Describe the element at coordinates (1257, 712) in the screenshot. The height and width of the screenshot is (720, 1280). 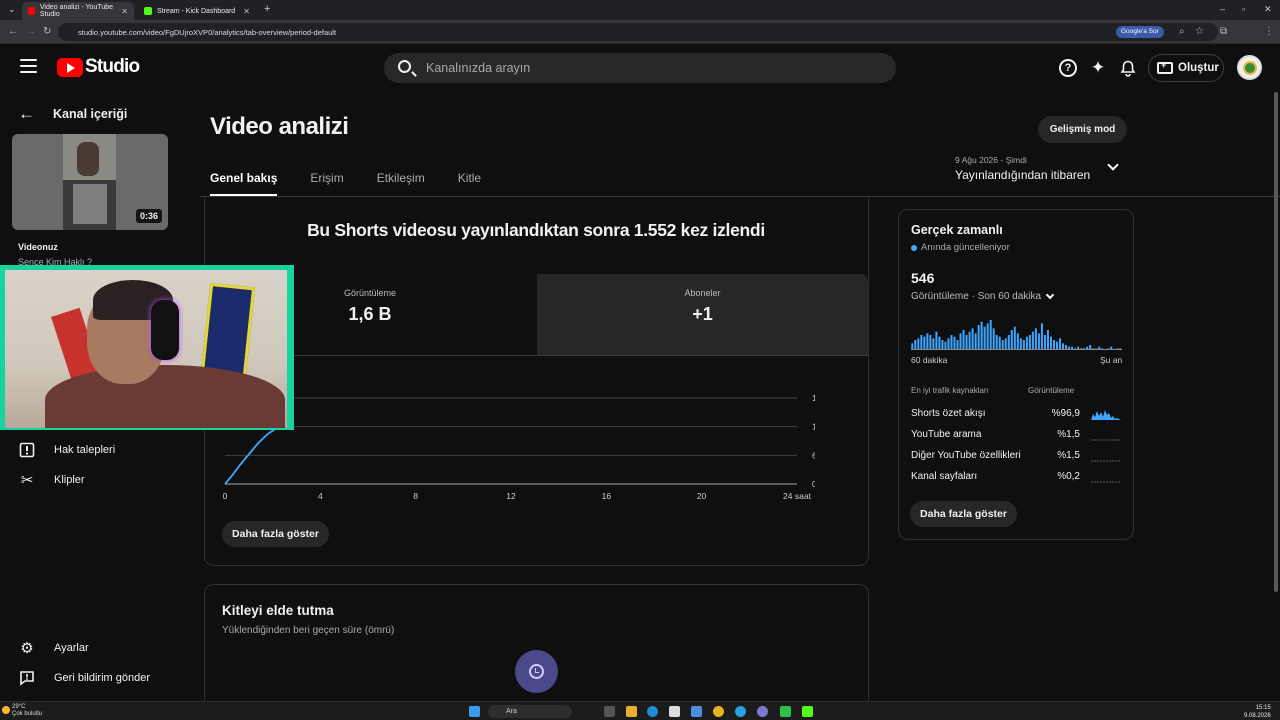
I see `taskbar-clock: 15:15 9.08.2026` at that location.